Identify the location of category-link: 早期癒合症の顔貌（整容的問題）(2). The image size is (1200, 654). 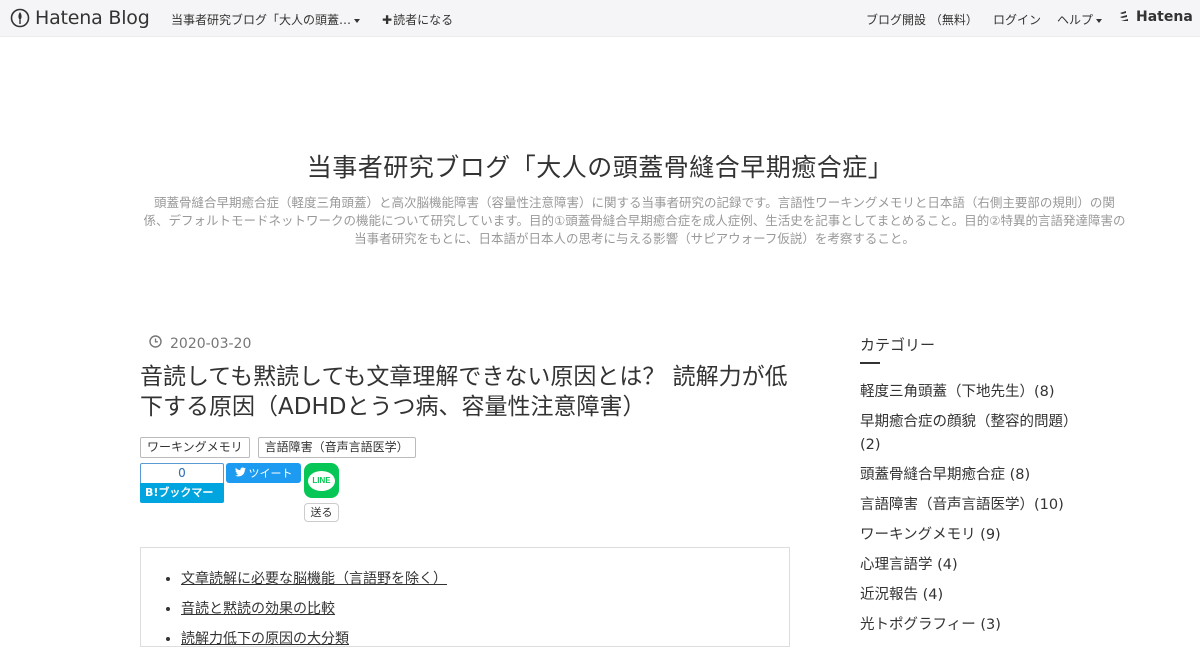
(977, 434).